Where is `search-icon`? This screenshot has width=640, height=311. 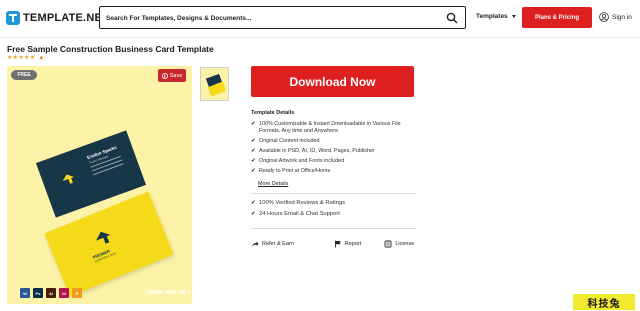
search-icon is located at coordinates (452, 18).